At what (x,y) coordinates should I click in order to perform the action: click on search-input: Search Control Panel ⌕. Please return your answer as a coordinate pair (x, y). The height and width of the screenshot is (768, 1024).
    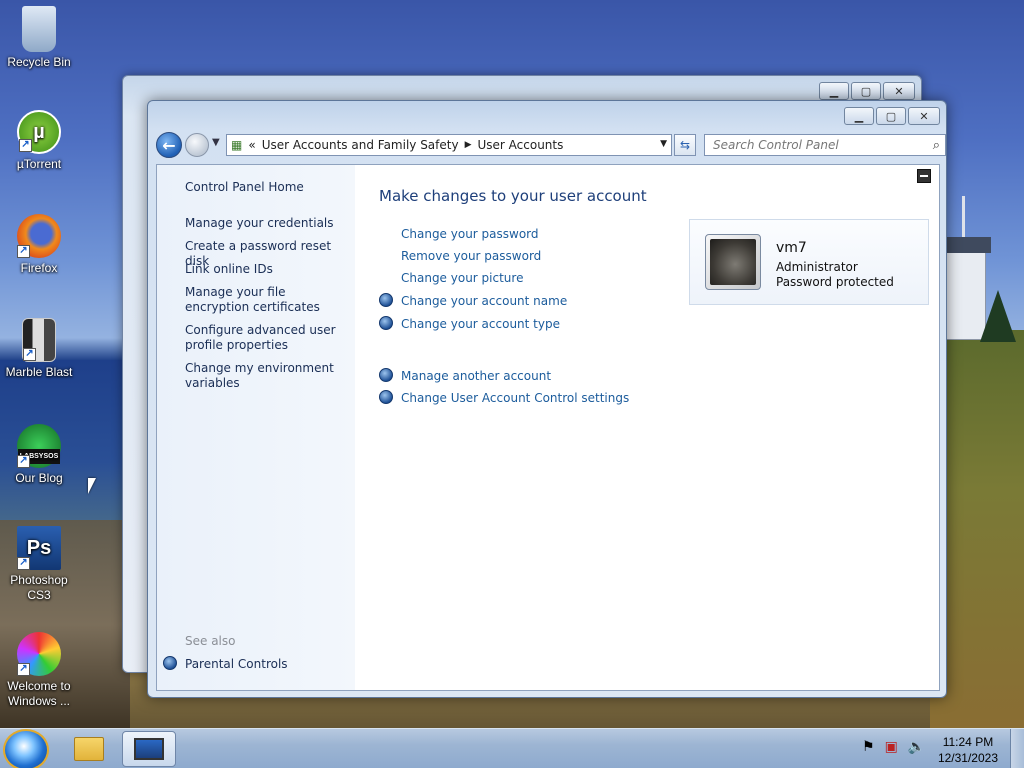
    Looking at the image, I should click on (825, 145).